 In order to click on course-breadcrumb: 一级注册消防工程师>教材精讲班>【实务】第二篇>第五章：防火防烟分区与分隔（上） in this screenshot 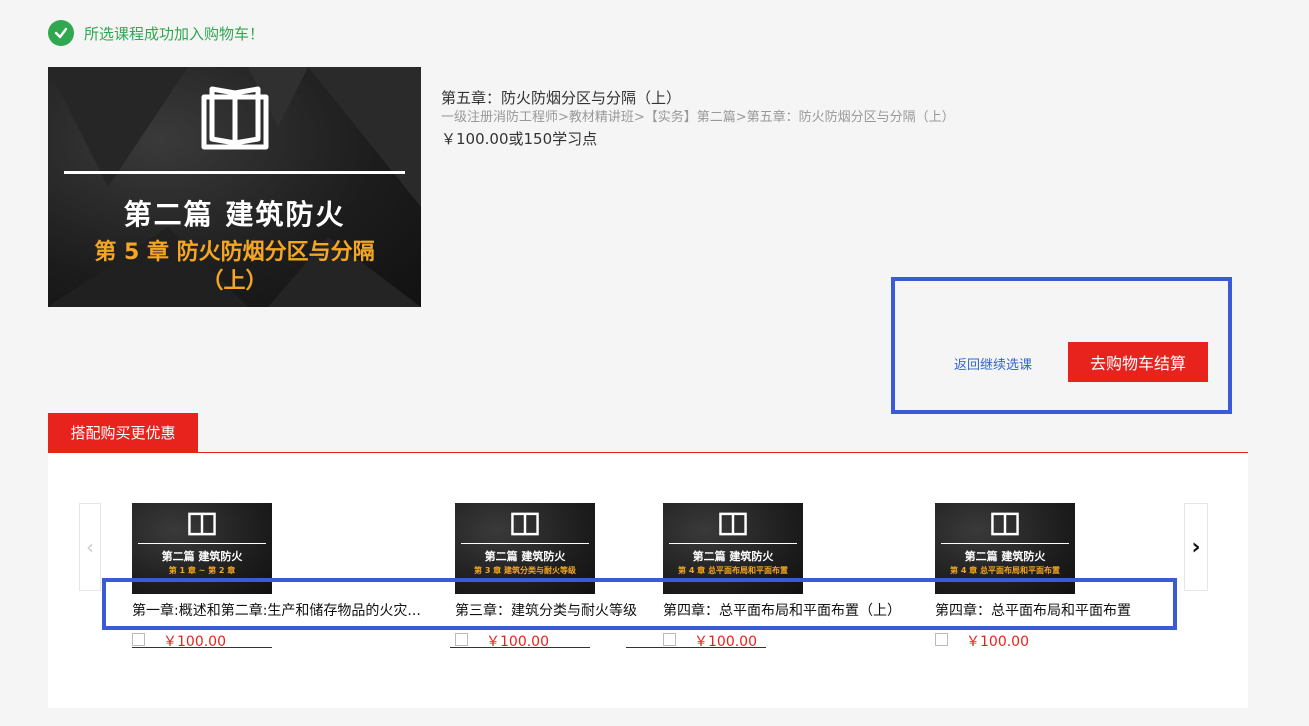, I will do `click(698, 117)`.